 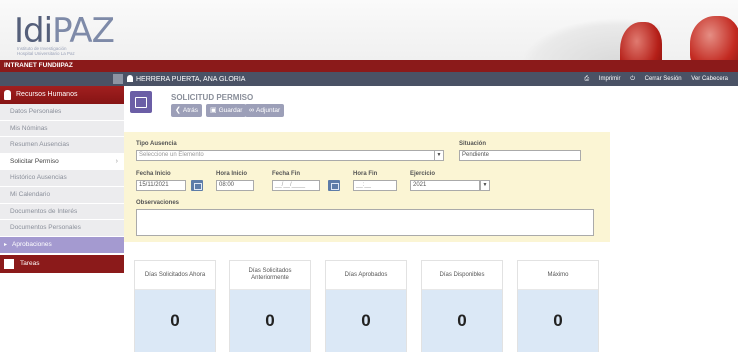 I want to click on fecha-inicio-label: Fecha Inicio, so click(x=153, y=174).